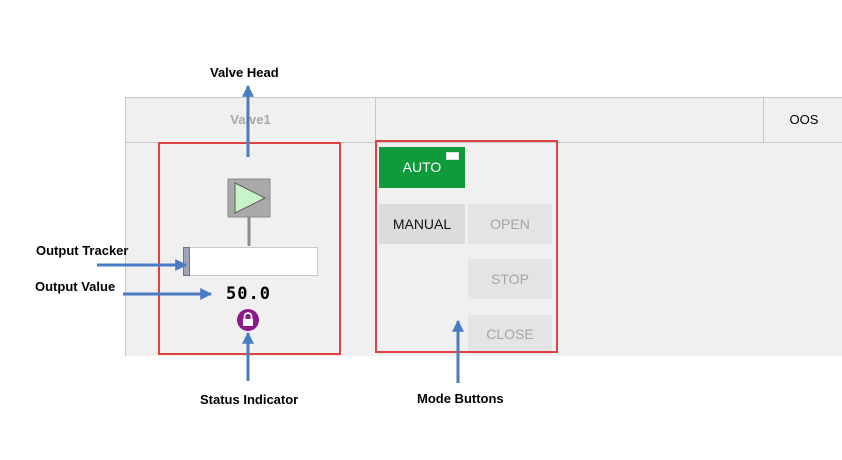 The height and width of the screenshot is (460, 842). Describe the element at coordinates (460, 398) in the screenshot. I see `mode-buttons-label: Mode Buttons` at that location.